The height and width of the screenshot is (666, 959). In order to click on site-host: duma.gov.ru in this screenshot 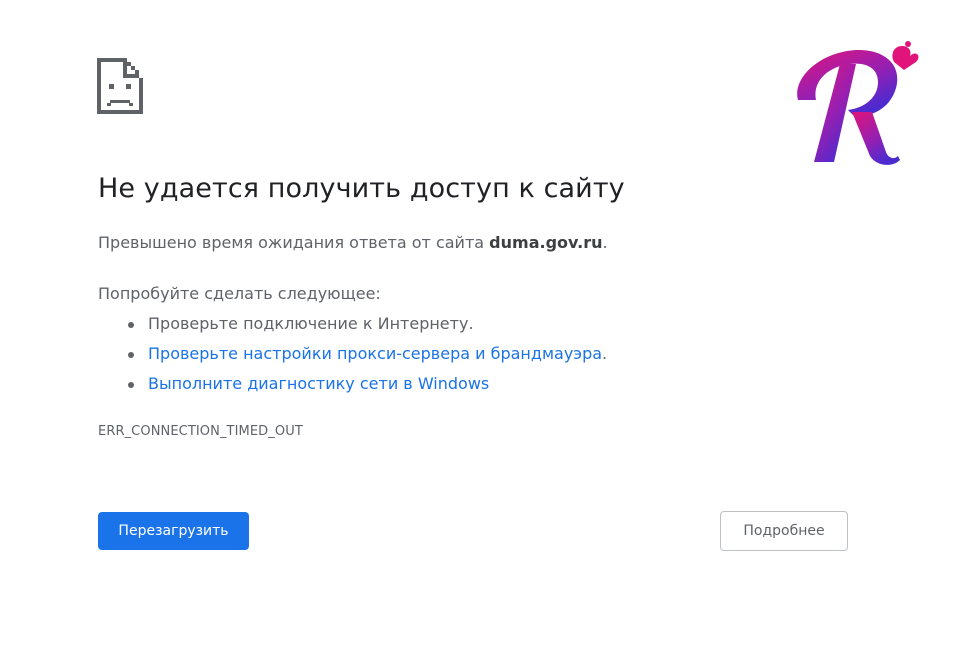, I will do `click(546, 242)`.